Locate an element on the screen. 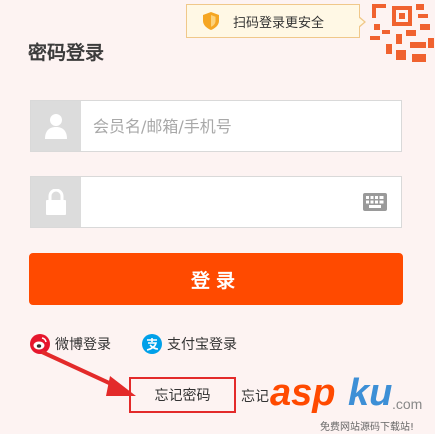 Image resolution: width=435 pixels, height=434 pixels. forgot-password-partial: 忘记 is located at coordinates (255, 396).